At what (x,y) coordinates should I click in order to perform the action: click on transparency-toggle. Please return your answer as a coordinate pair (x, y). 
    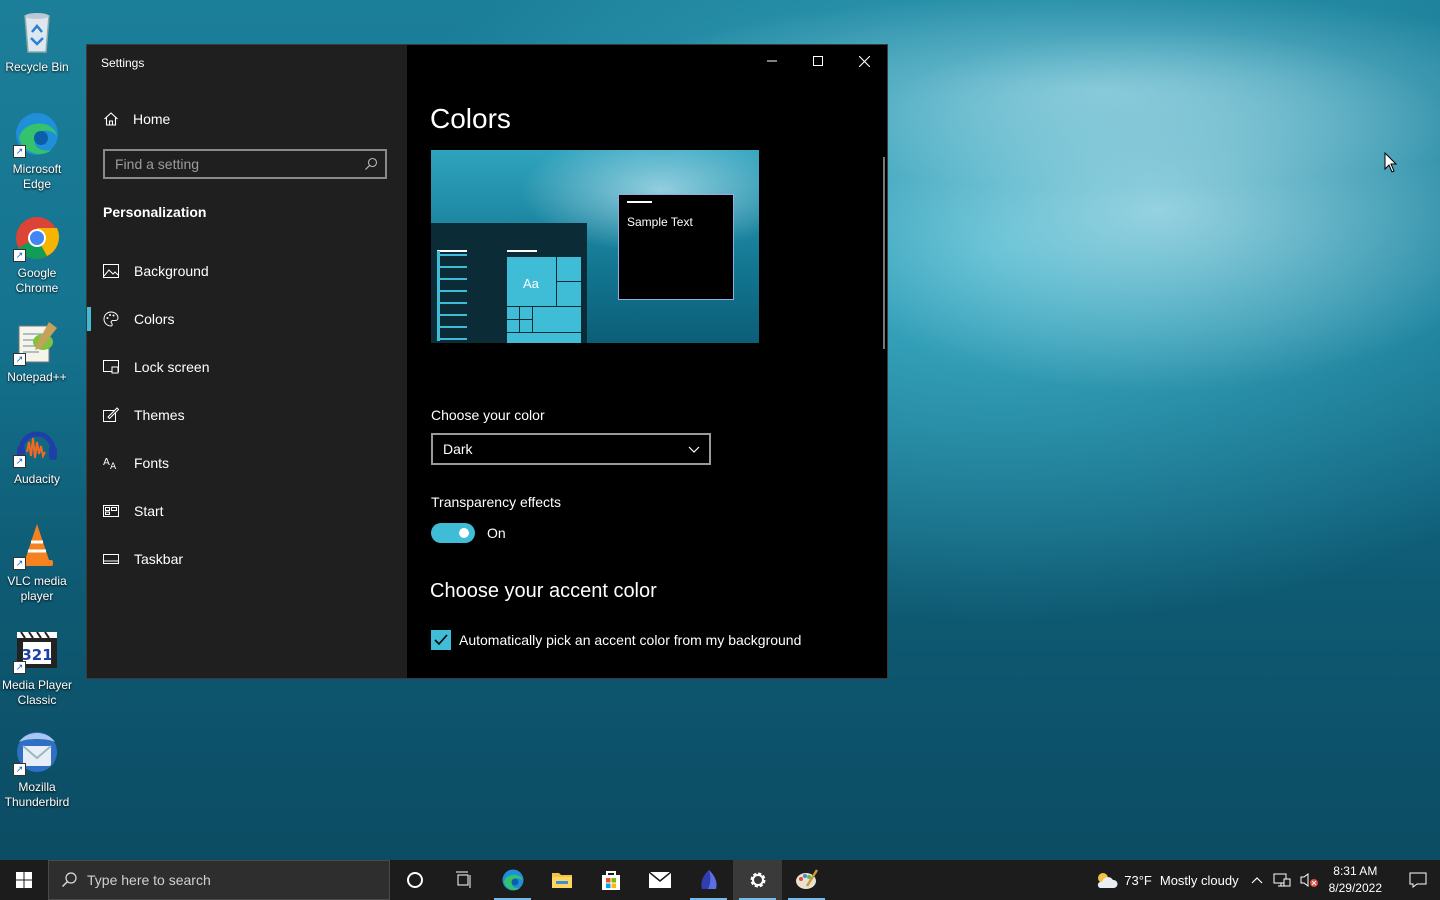
    Looking at the image, I should click on (453, 533).